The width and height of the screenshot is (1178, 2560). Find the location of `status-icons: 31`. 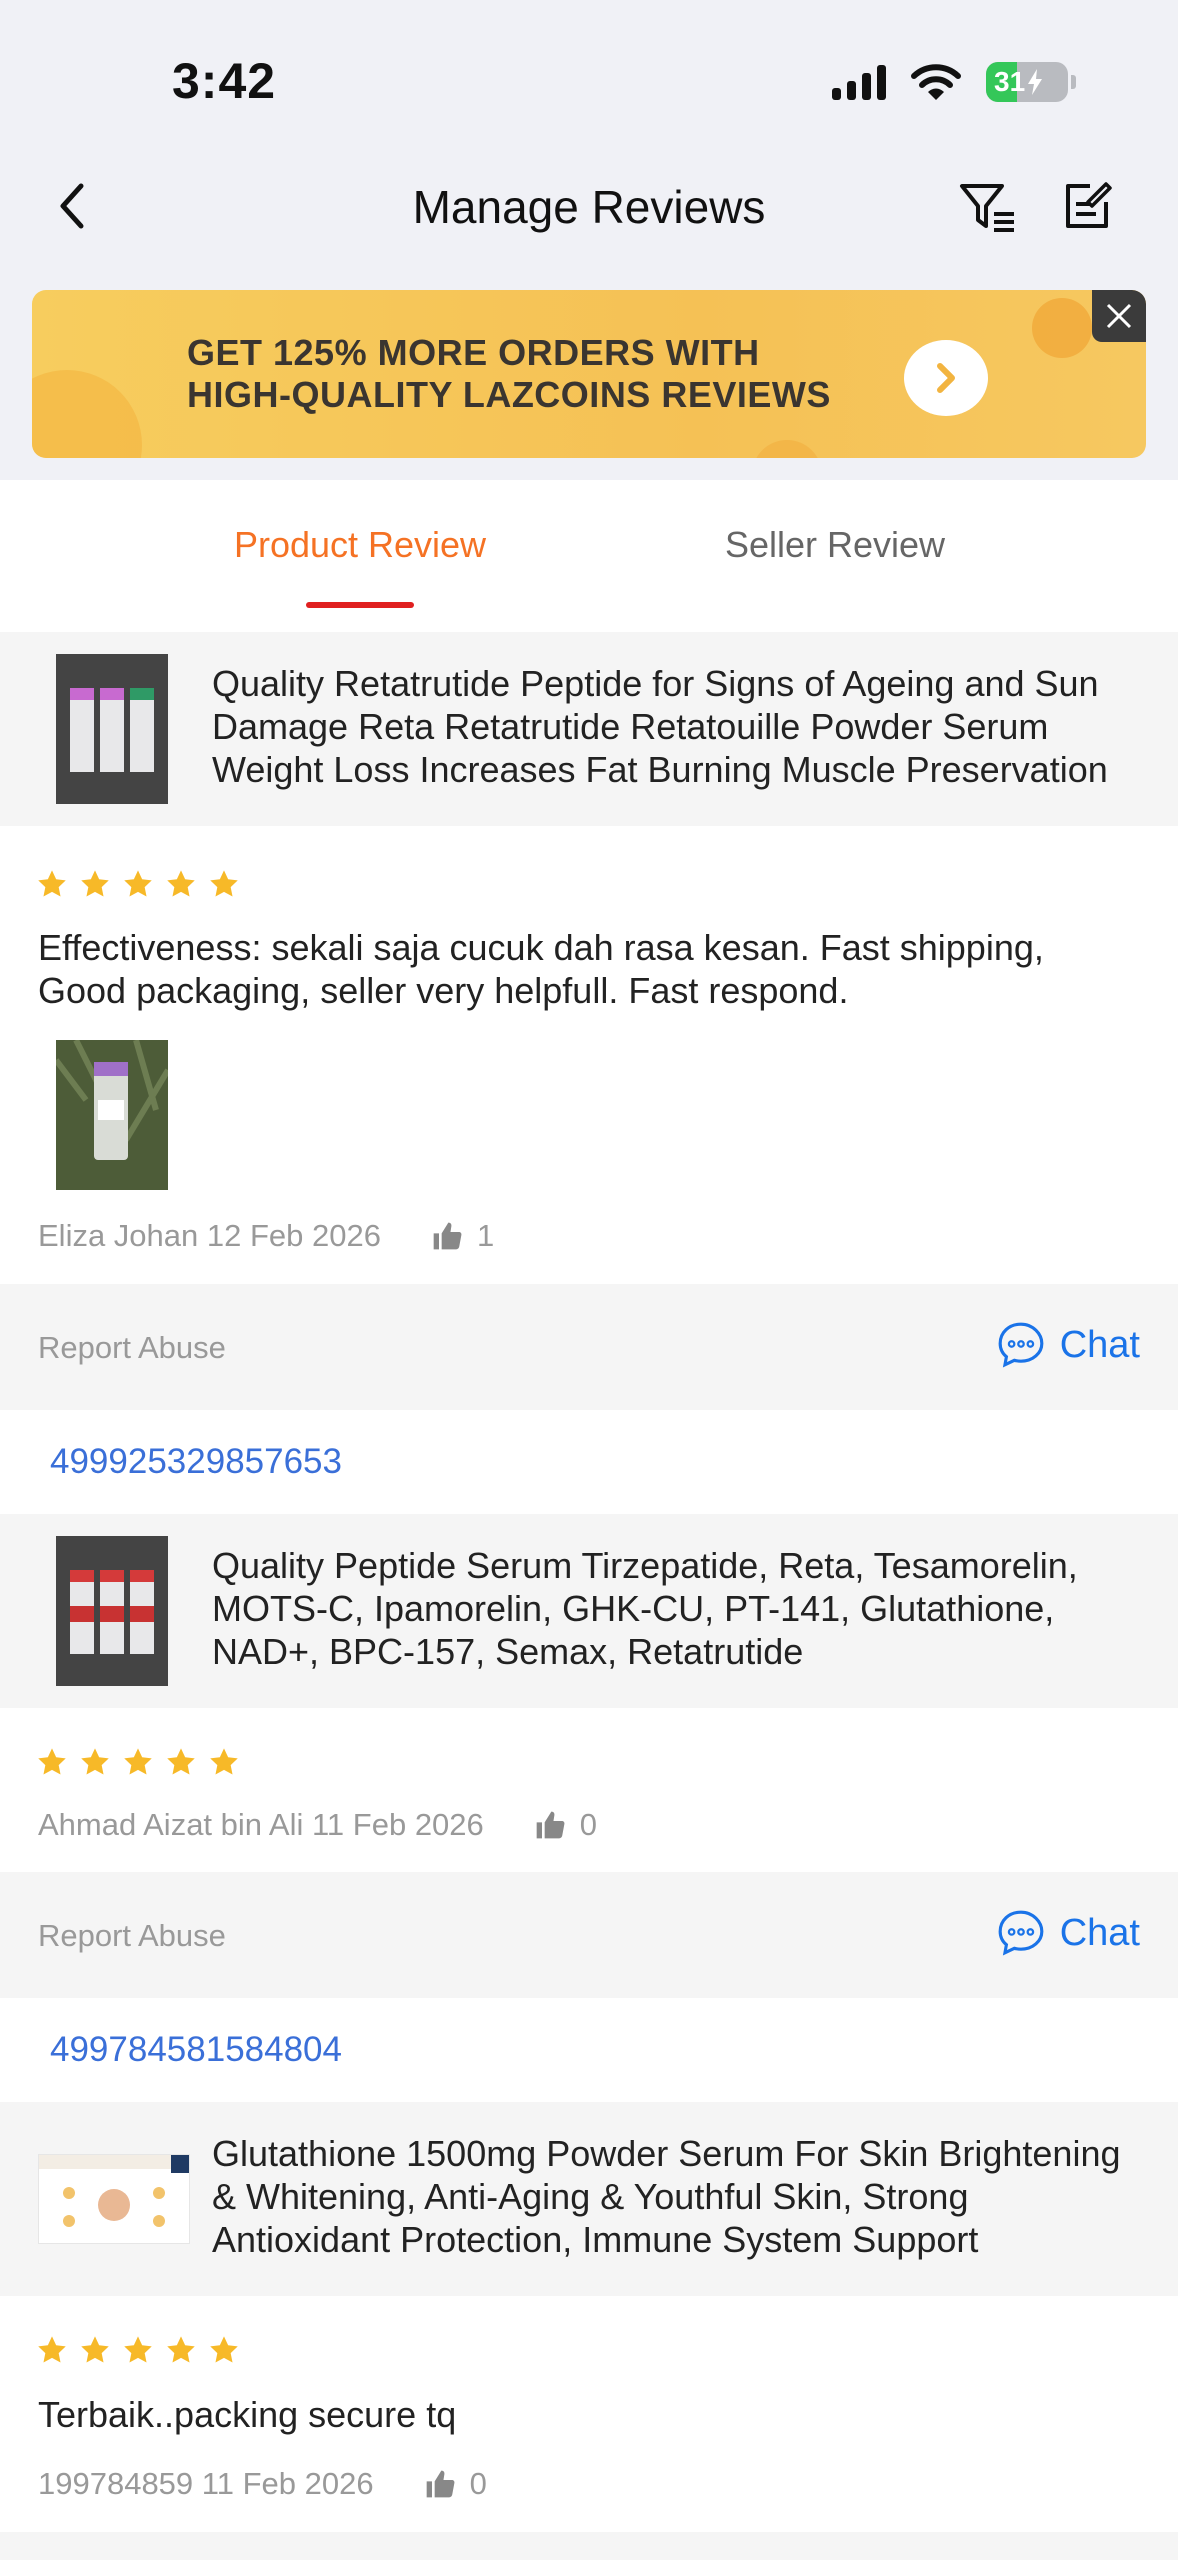

status-icons: 31 is located at coordinates (954, 82).